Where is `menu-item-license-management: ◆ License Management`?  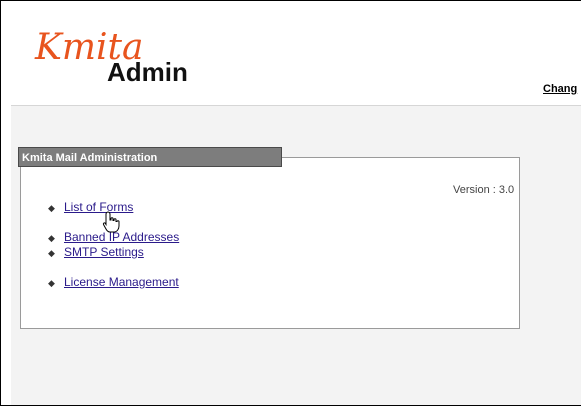
menu-item-license-management: ◆ License Management is located at coordinates (113, 282).